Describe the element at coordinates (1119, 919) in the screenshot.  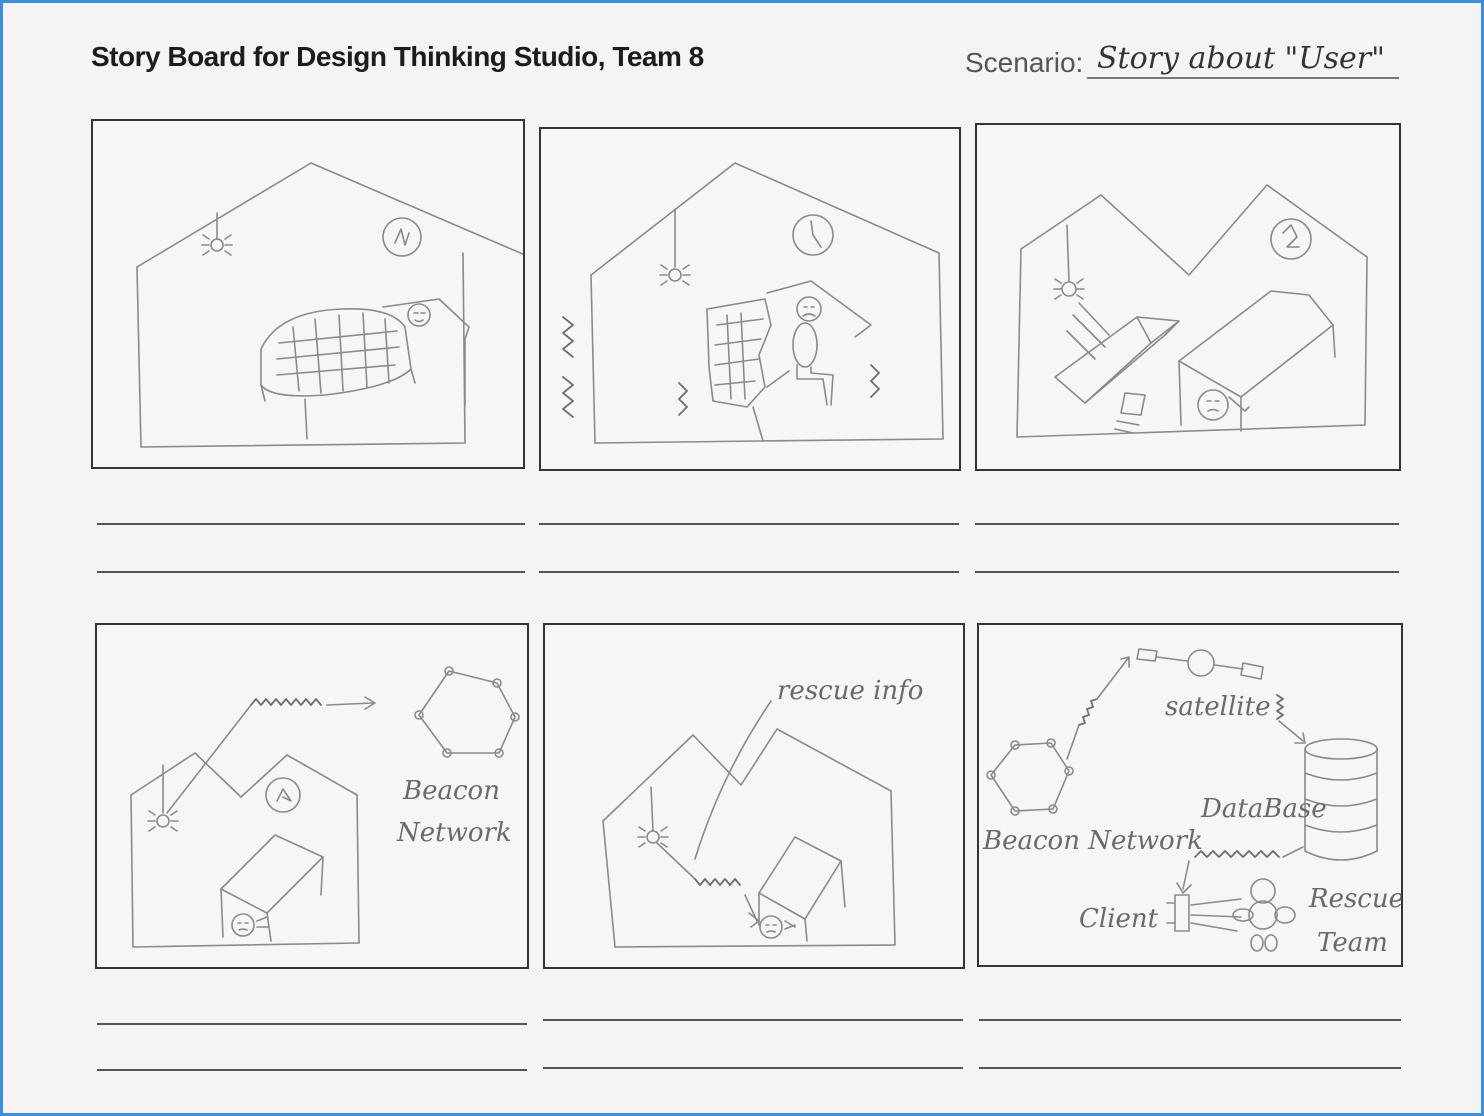
I see `client-label: Client` at that location.